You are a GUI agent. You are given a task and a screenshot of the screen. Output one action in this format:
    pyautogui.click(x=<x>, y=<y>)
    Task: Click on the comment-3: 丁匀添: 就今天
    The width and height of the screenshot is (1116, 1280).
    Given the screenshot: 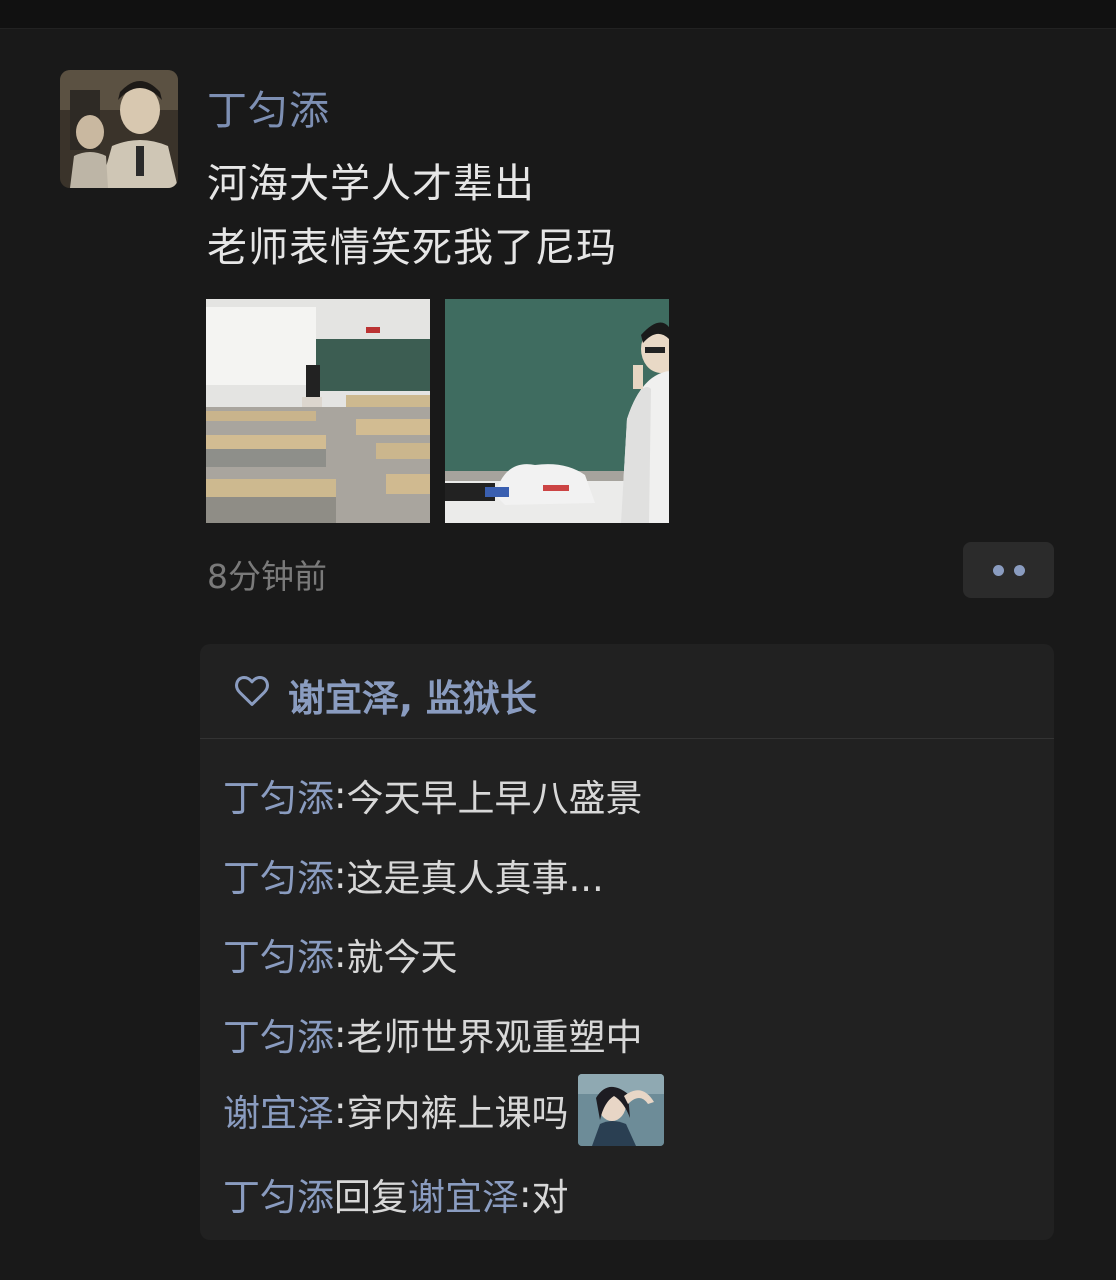 What is the action you would take?
    pyautogui.click(x=340, y=954)
    